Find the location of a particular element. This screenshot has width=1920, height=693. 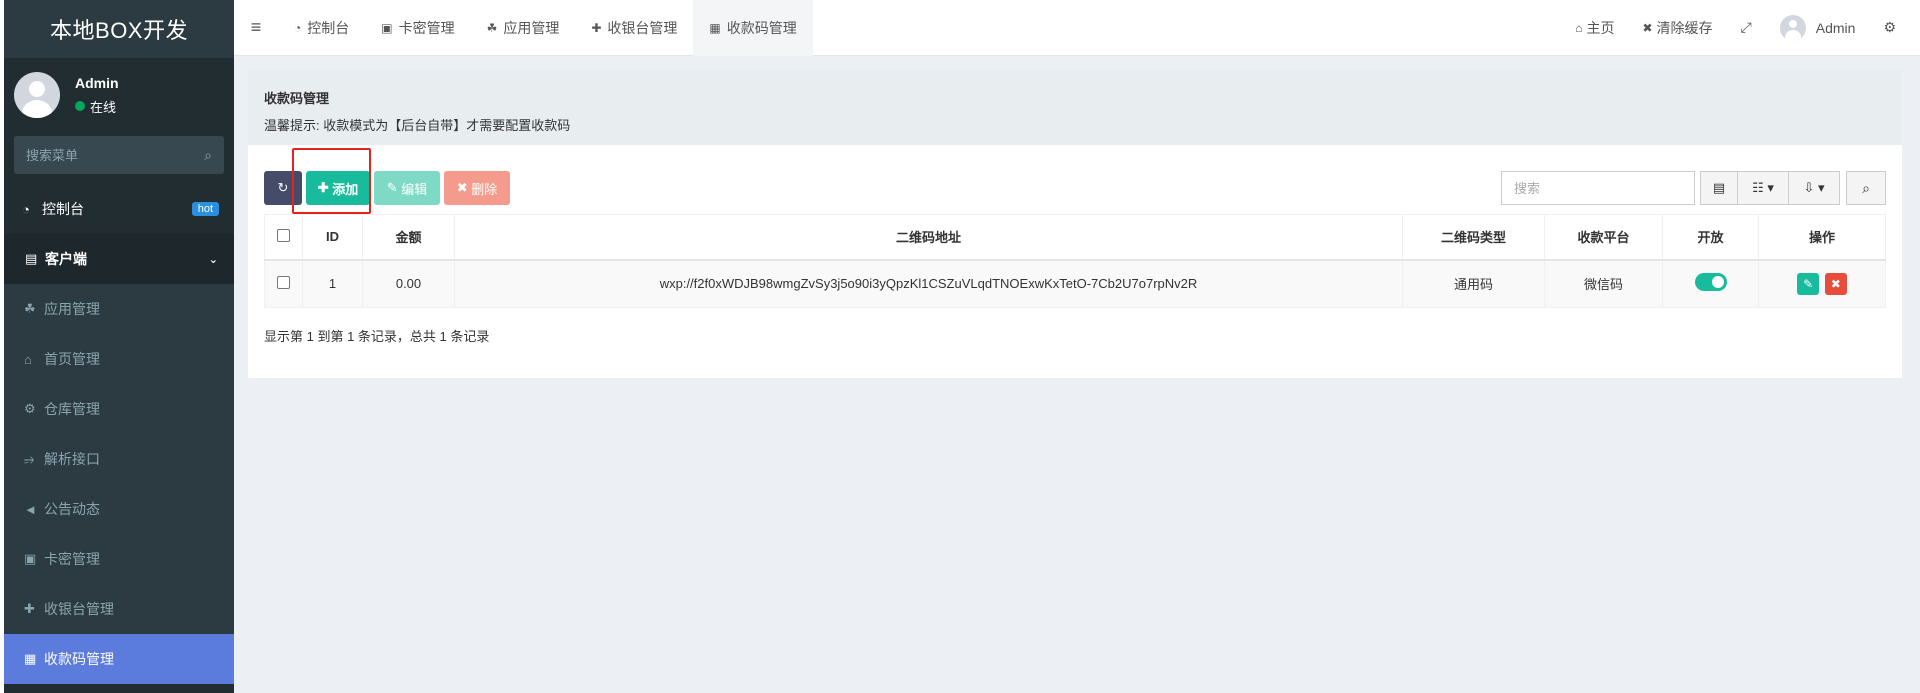

sidebar-item-label: 公告动态 is located at coordinates (72, 509).